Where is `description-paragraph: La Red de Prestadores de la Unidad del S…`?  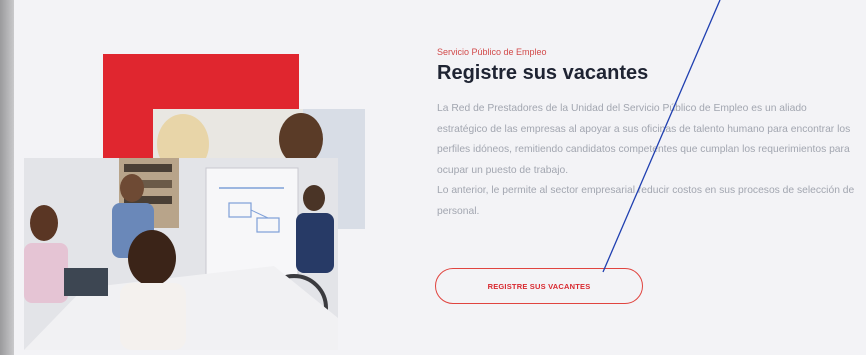 description-paragraph: La Red de Prestadores de la Unidad del S… is located at coordinates (644, 139).